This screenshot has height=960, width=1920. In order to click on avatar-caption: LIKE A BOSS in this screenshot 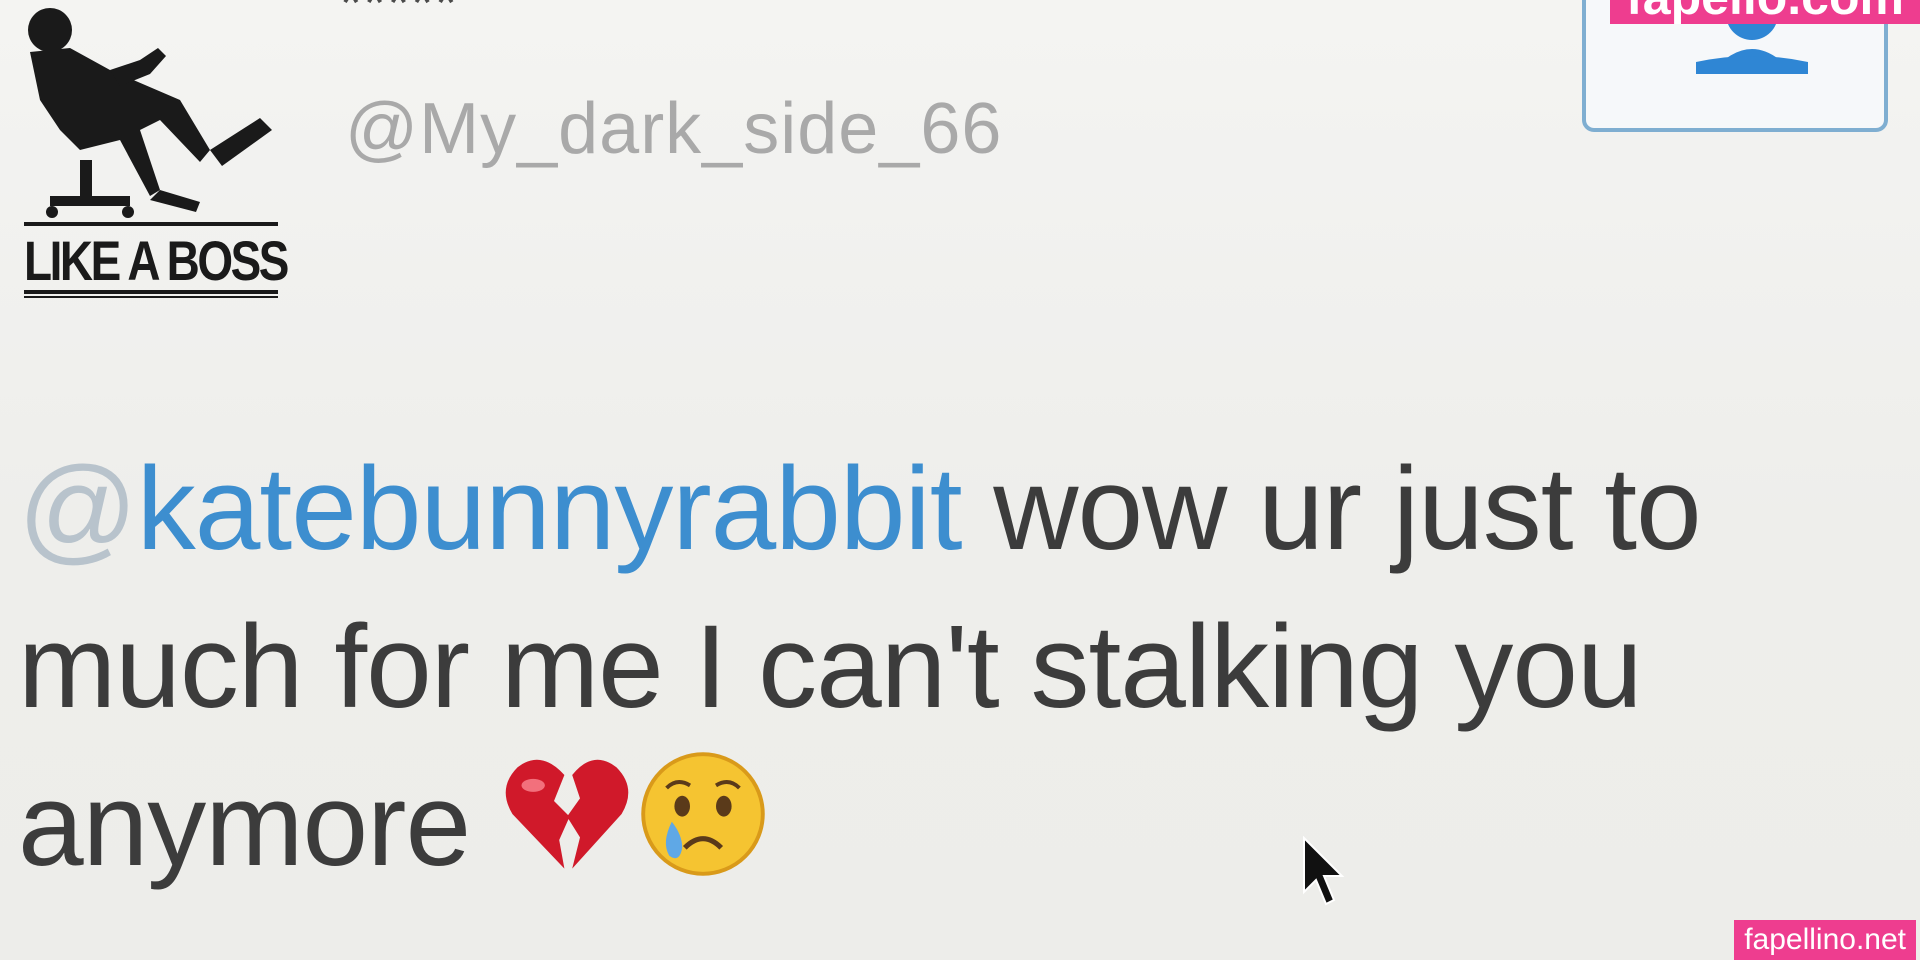, I will do `click(156, 260)`.